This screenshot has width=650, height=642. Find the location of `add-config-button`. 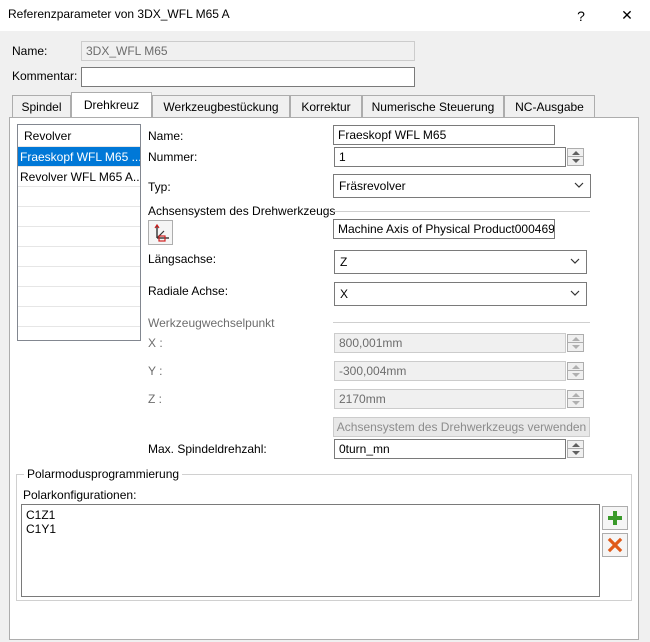

add-config-button is located at coordinates (615, 518).